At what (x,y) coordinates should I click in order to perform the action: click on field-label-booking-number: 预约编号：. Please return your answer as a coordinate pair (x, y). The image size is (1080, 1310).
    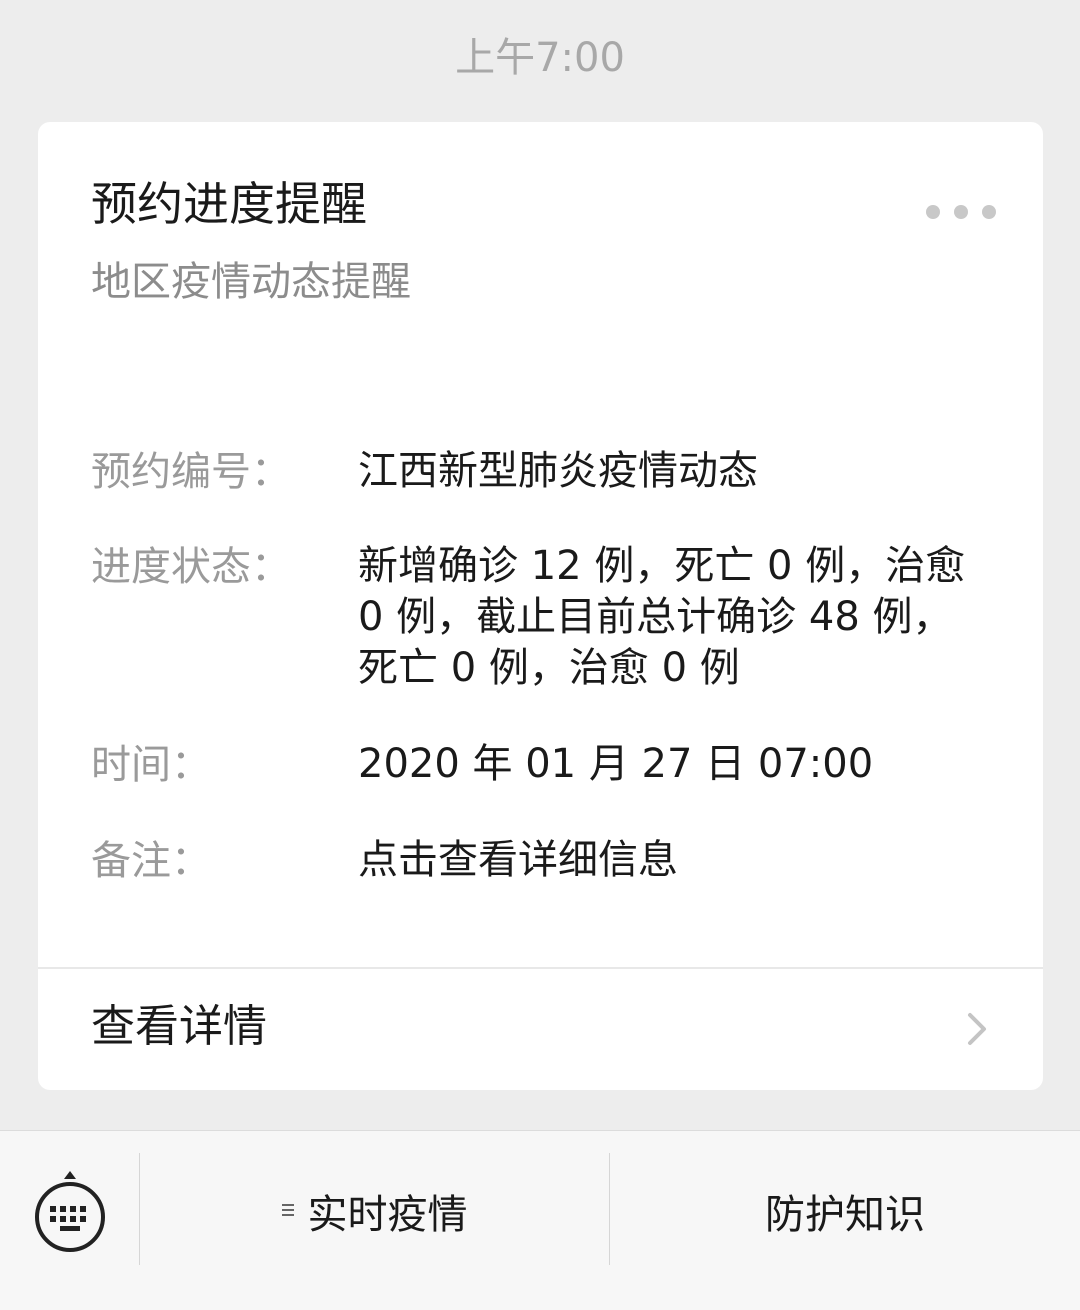
    Looking at the image, I should click on (191, 472).